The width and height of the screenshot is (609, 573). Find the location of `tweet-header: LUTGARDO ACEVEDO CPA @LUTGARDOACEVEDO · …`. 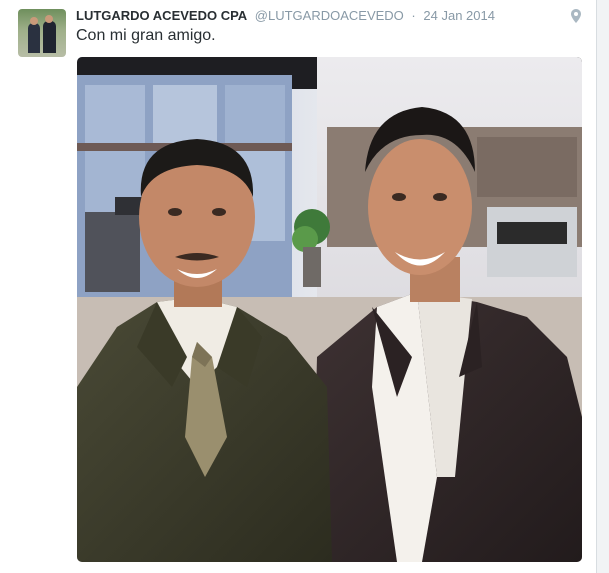

tweet-header: LUTGARDO ACEVEDO CPA @LUTGARDOACEVEDO · … is located at coordinates (285, 16).